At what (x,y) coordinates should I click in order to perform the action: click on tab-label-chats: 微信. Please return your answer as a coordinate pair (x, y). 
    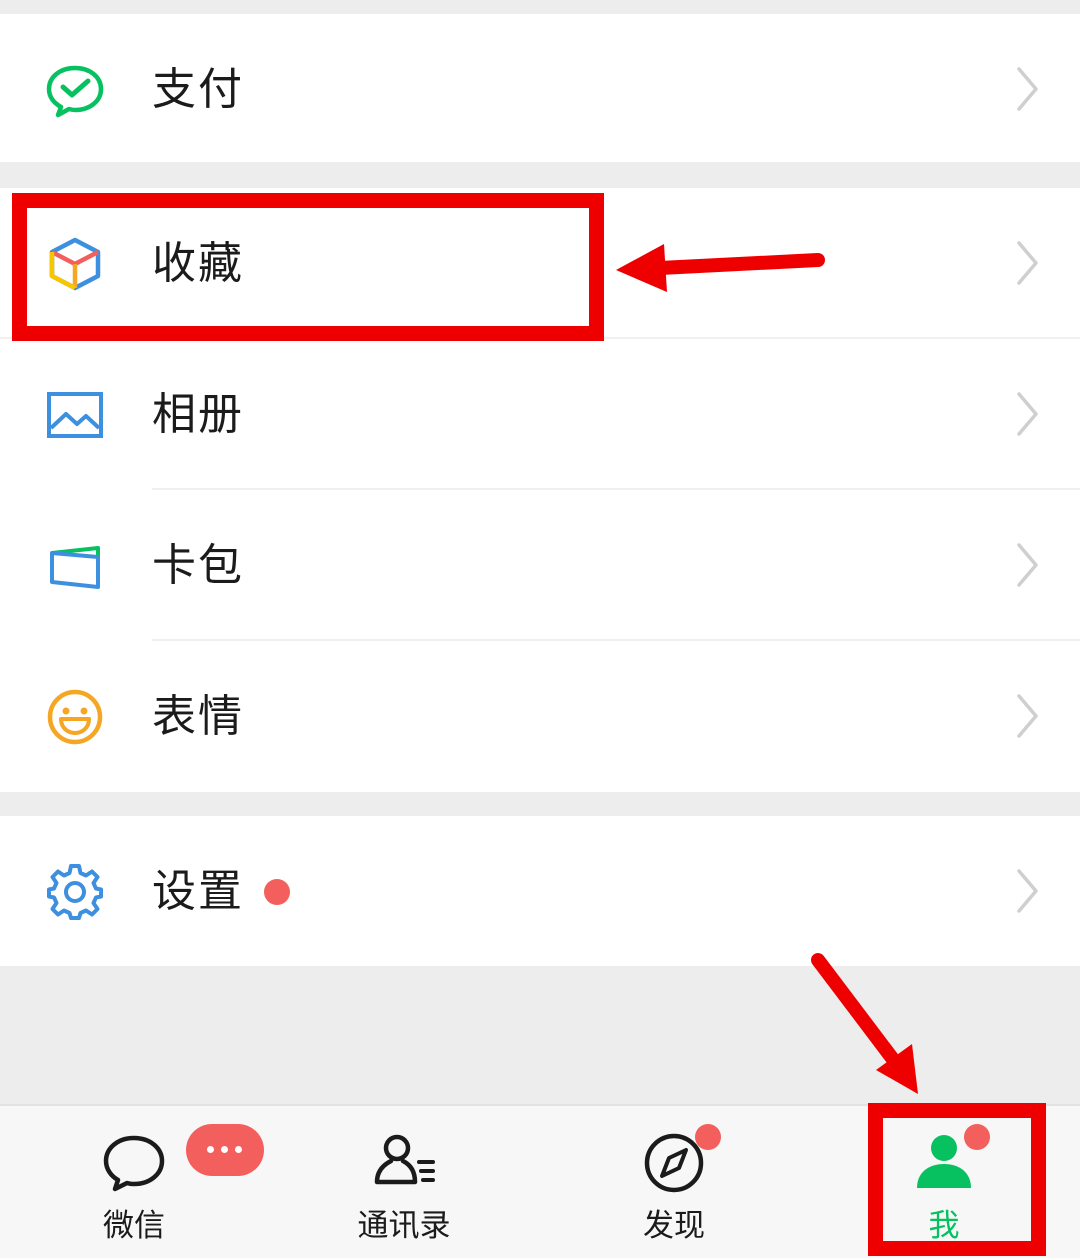
    Looking at the image, I should click on (134, 1226).